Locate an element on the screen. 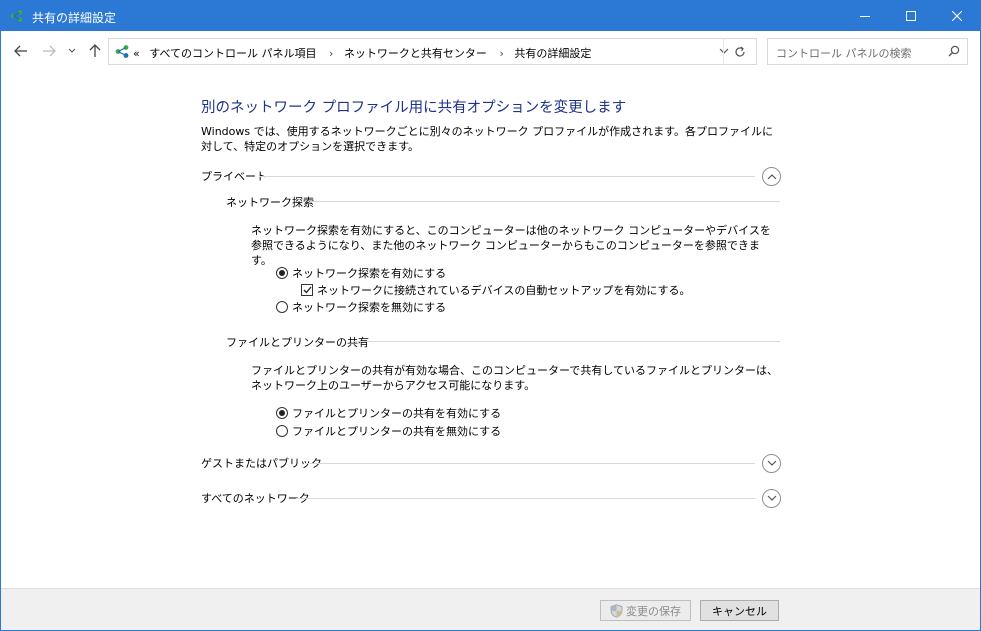 Image resolution: width=981 pixels, height=631 pixels. network-discovery-off-radio is located at coordinates (282, 307).